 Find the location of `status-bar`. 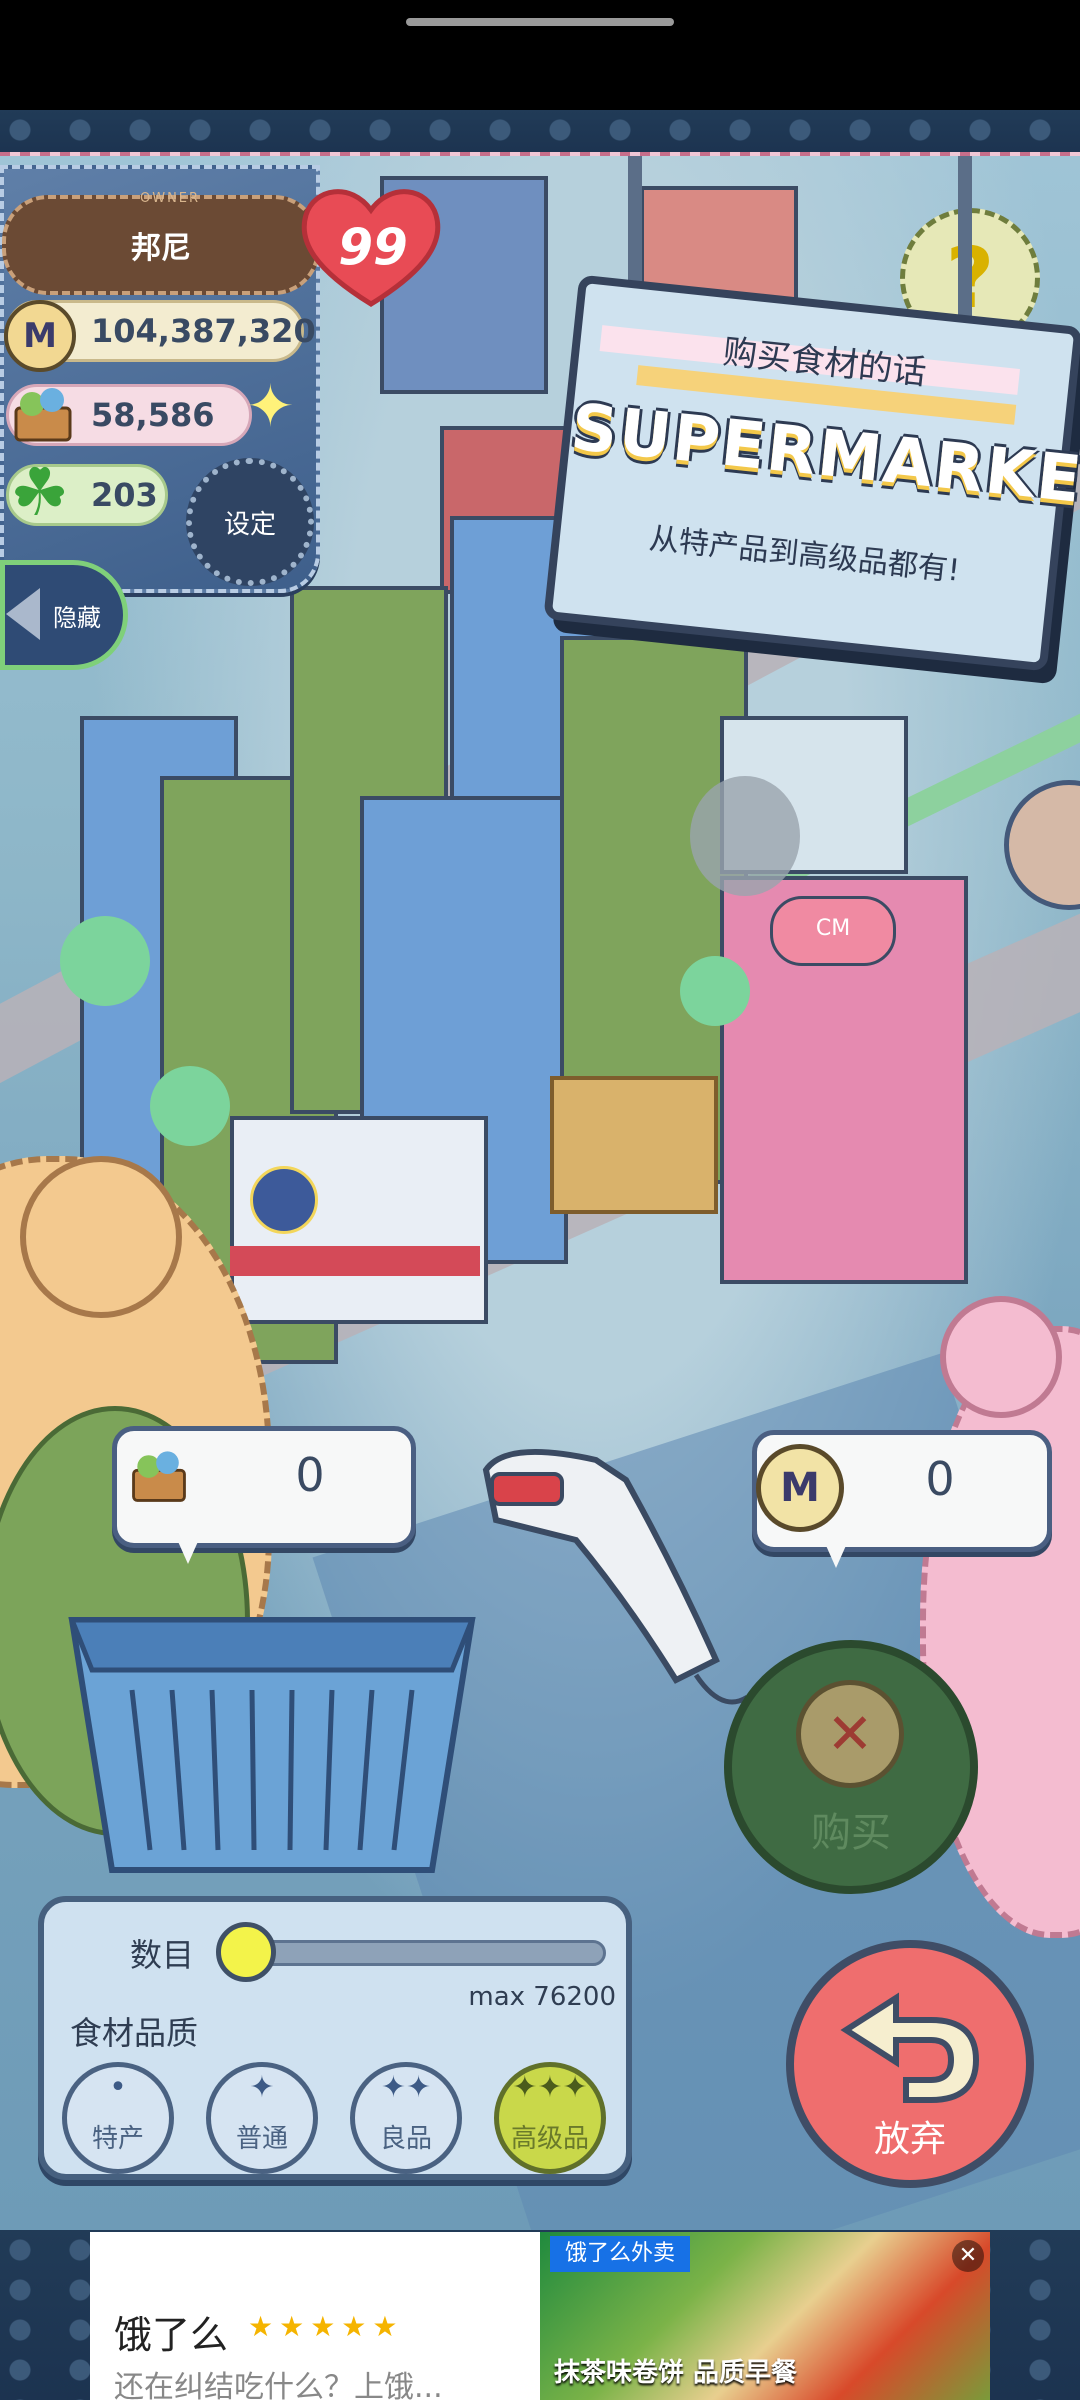

status-bar is located at coordinates (540, 55).